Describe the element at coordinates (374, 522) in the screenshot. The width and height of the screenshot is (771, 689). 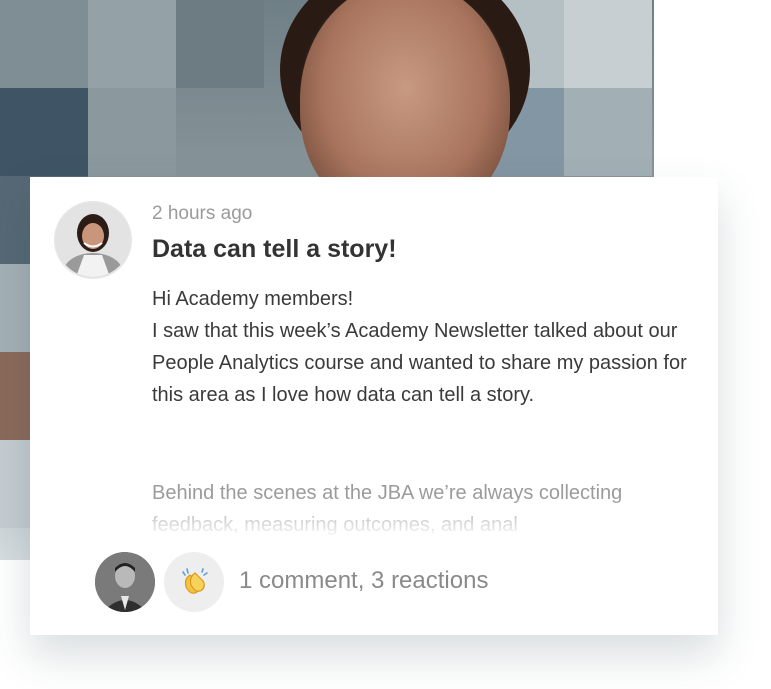
I see `fade-overlay` at that location.